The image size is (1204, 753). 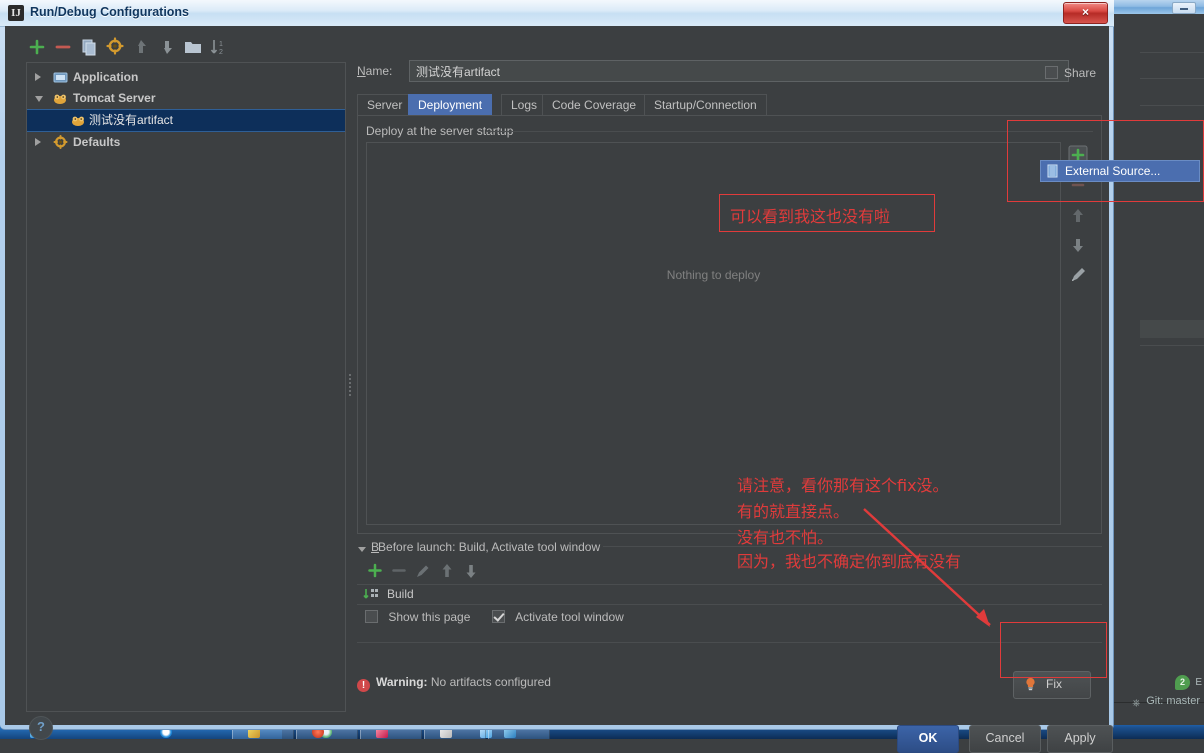 What do you see at coordinates (843, 485) in the screenshot?
I see `annotation-bottom-line-1: 请注意，看你那有这个fix没。` at bounding box center [843, 485].